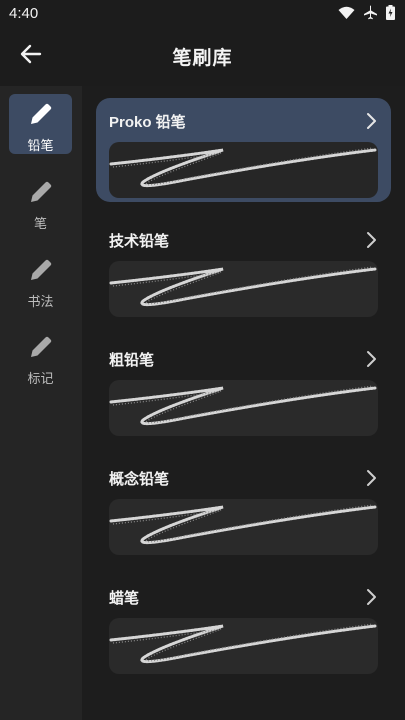 This screenshot has height=720, width=405. I want to click on brush-name: Proko 铅笔, so click(147, 122).